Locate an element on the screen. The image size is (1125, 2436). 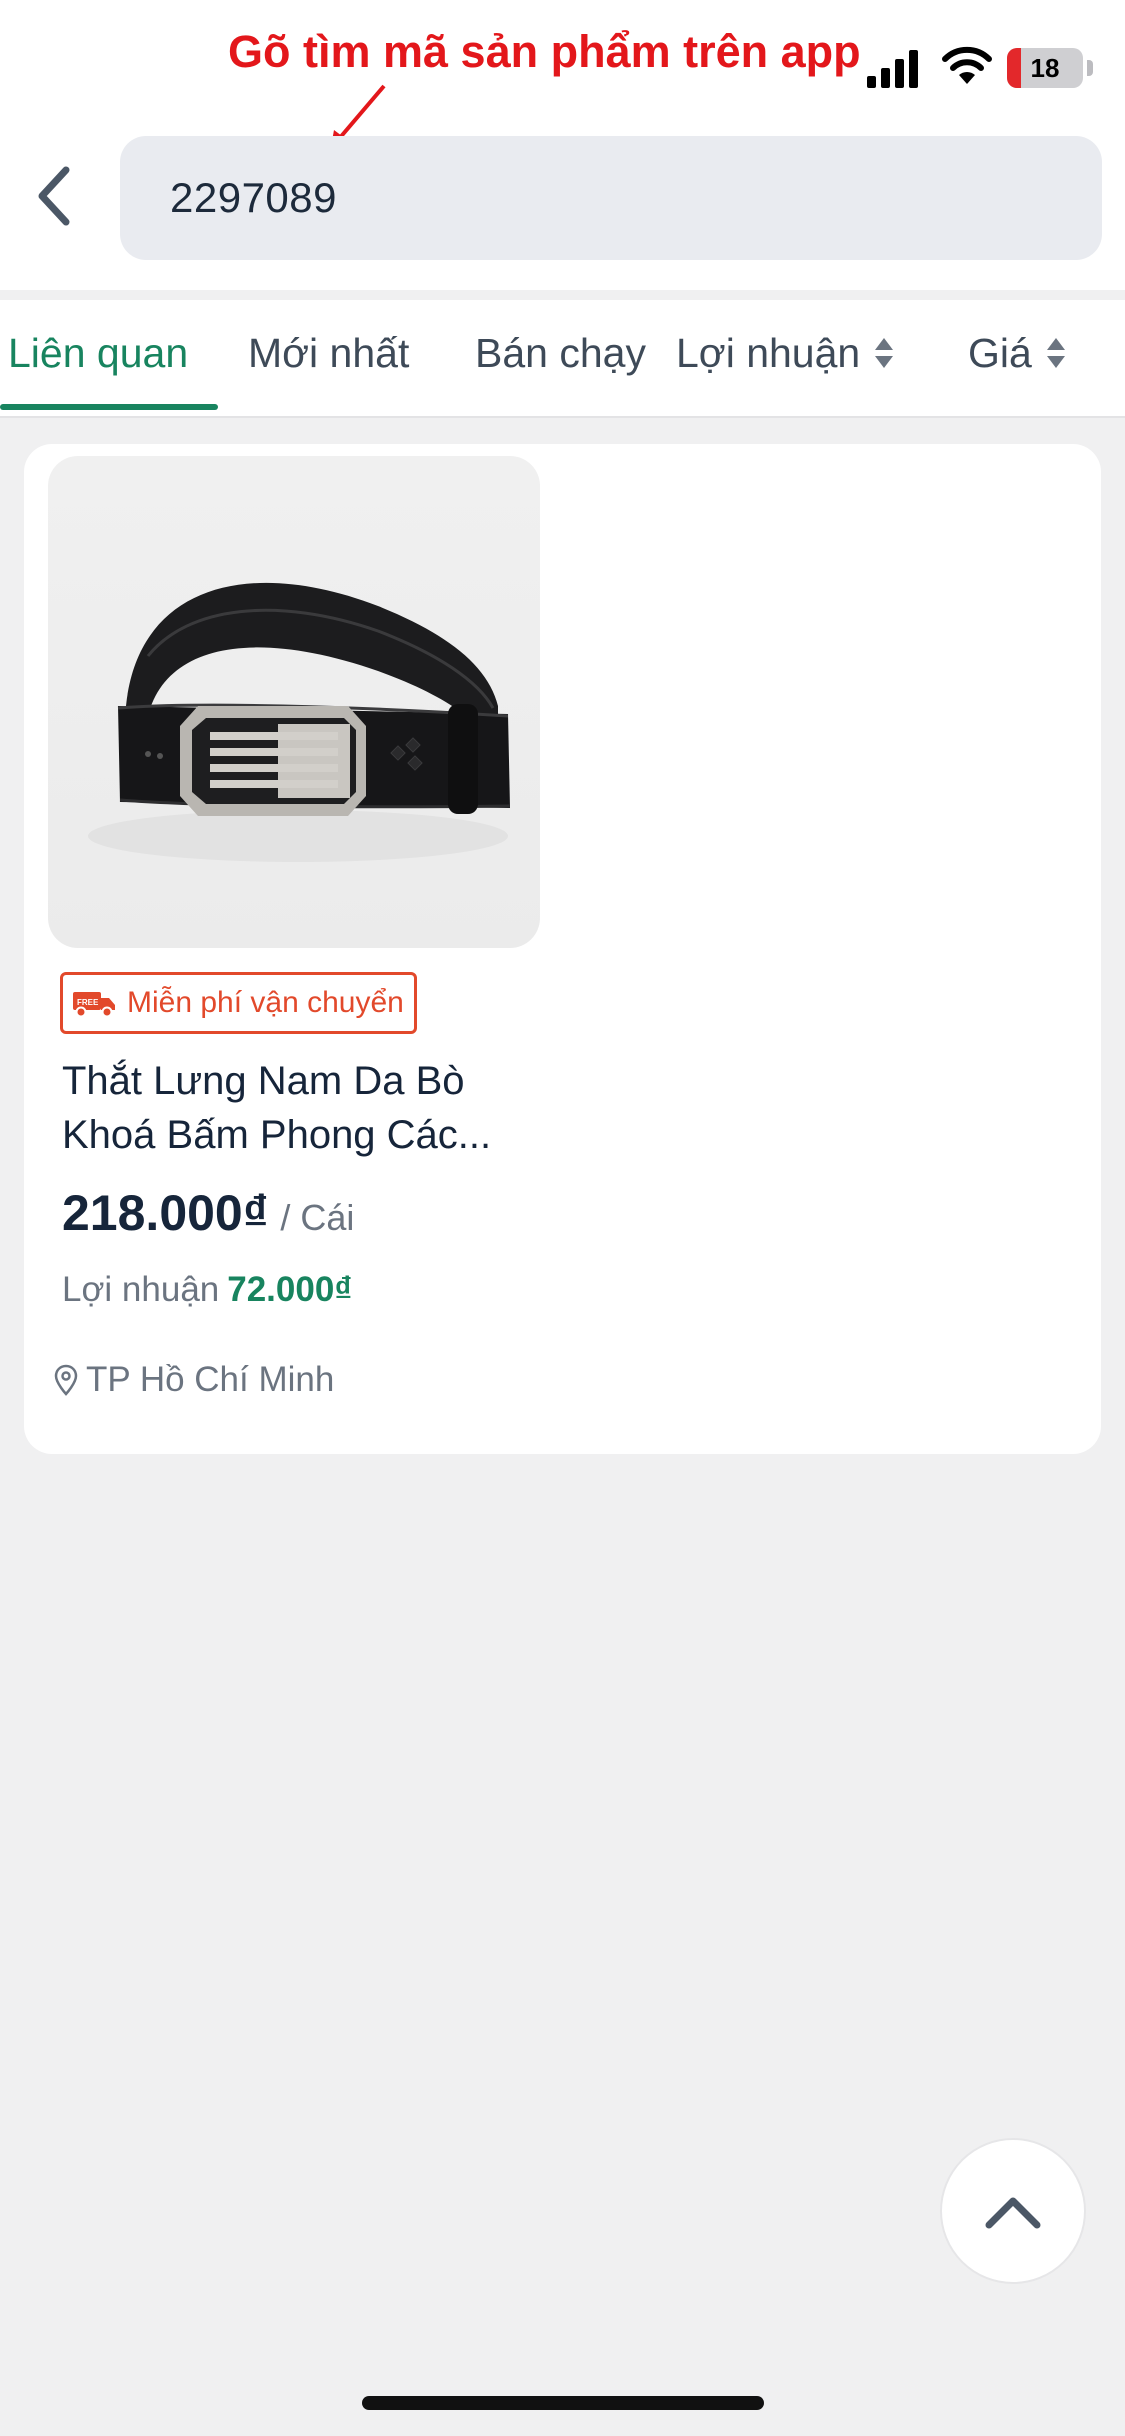
signal-icon is located at coordinates (892, 69).